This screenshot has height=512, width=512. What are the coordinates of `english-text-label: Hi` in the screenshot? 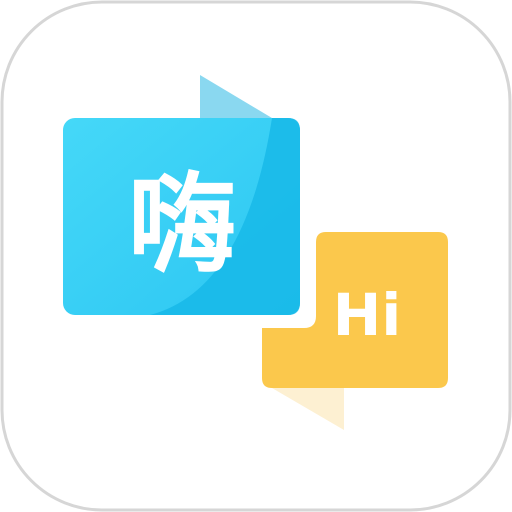 It's located at (367, 315).